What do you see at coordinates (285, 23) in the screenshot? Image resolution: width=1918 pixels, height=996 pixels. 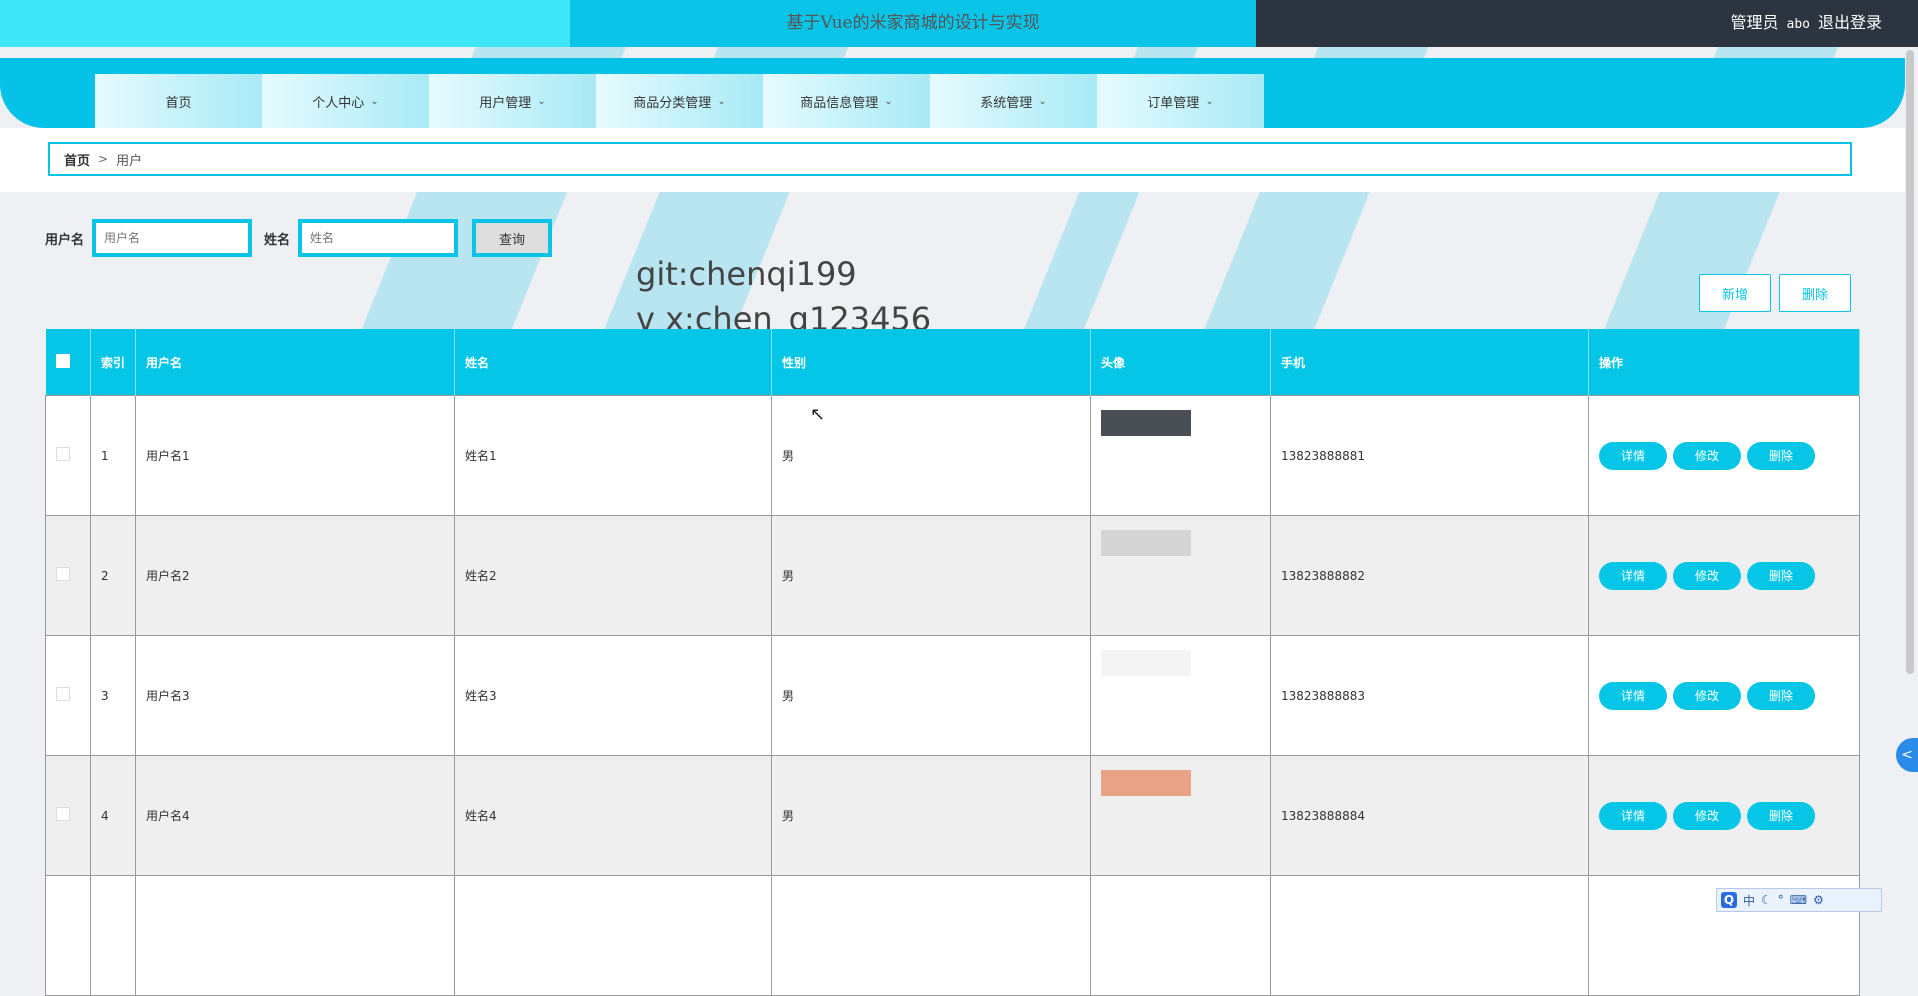 I see `top-bar-left` at bounding box center [285, 23].